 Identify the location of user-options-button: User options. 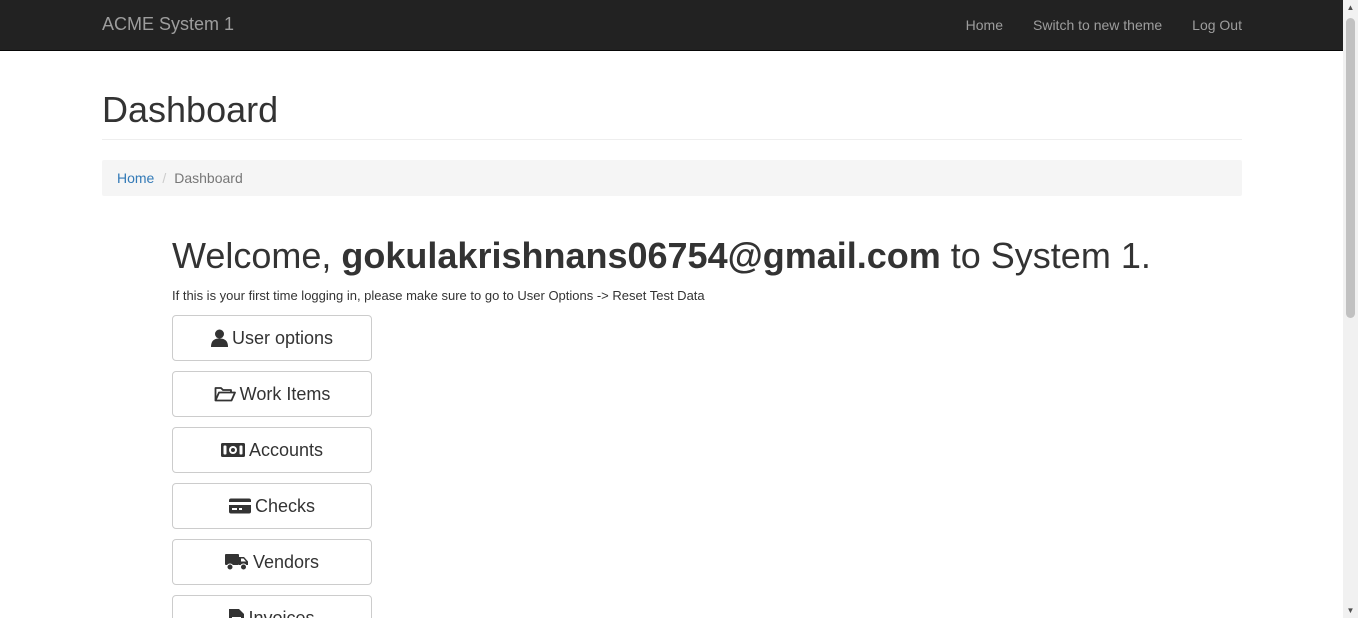
(272, 338).